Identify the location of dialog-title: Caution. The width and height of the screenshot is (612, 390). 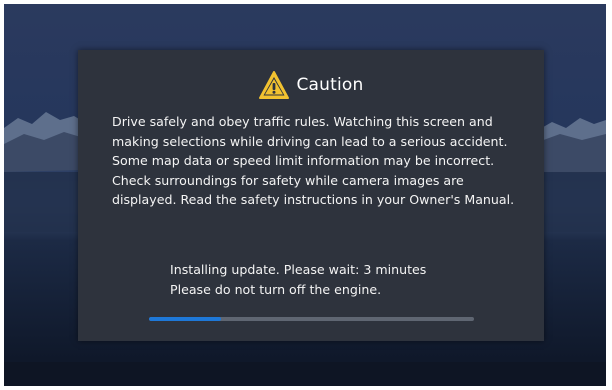
(330, 85).